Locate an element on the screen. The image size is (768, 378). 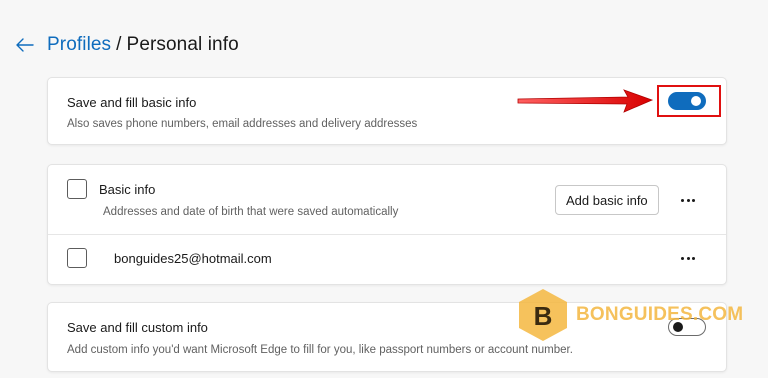
breadcrumb: Profiles / Personal info is located at coordinates (143, 45).